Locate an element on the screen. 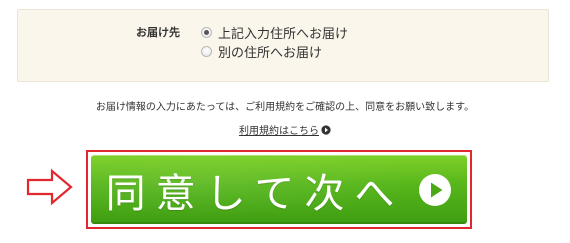  terms-link: 利用規約はこちら is located at coordinates (285, 129).